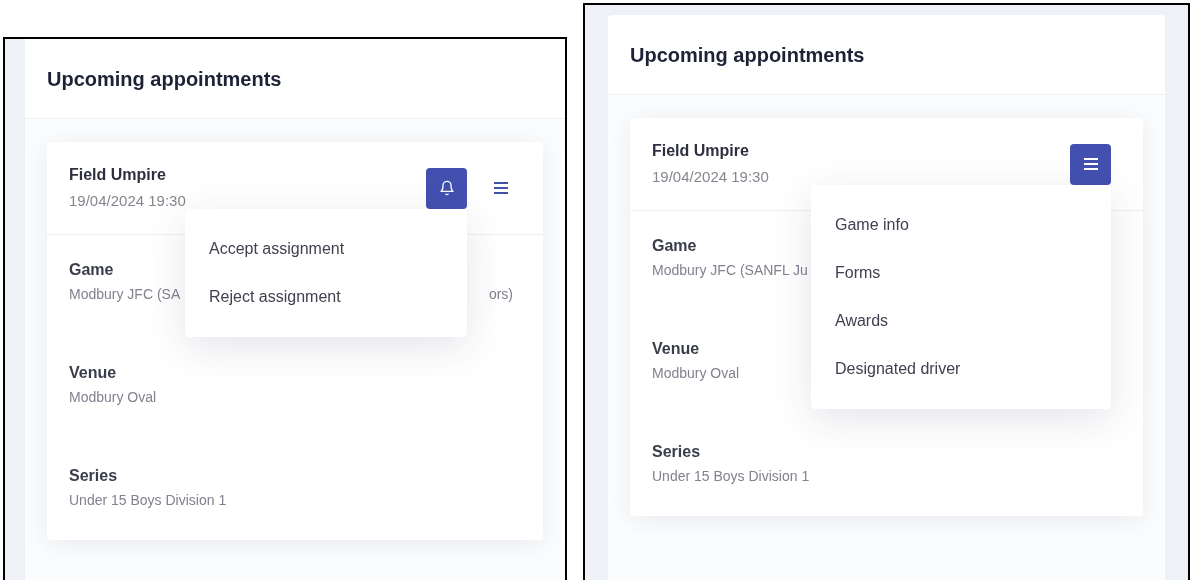 The image size is (1190, 580). I want to click on menu-item: Forms, so click(961, 272).